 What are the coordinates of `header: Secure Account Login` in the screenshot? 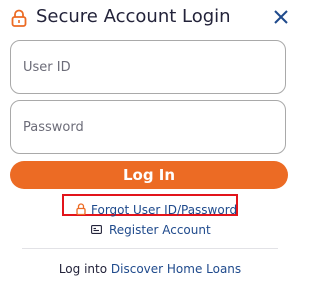 It's located at (151, 18).